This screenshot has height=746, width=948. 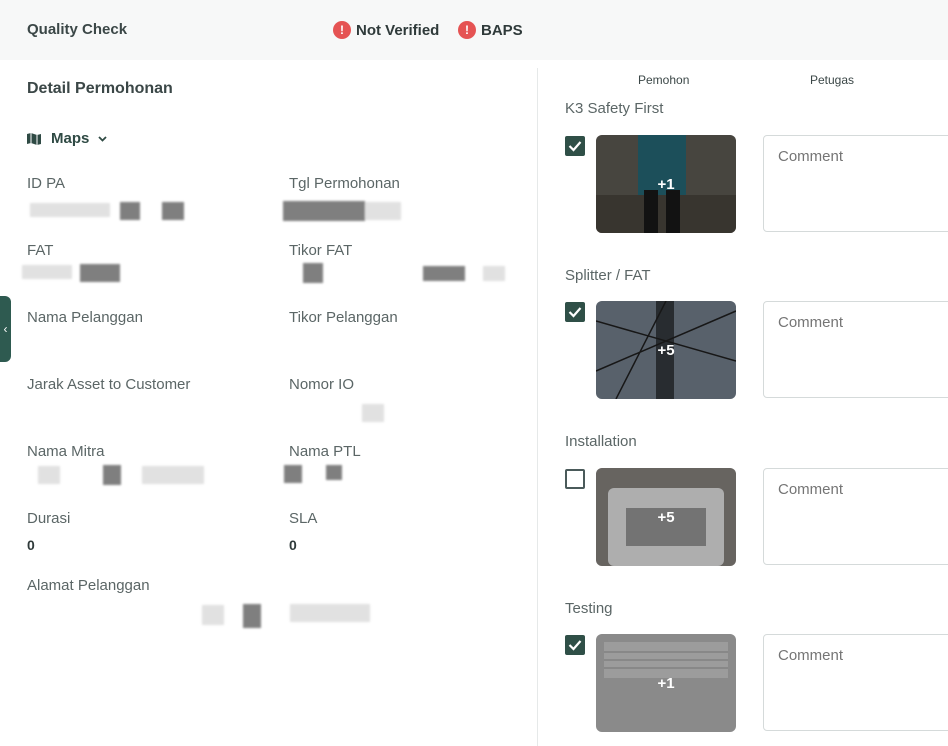 What do you see at coordinates (88, 585) in the screenshot?
I see `field-label: Alamat Pelanggan` at bounding box center [88, 585].